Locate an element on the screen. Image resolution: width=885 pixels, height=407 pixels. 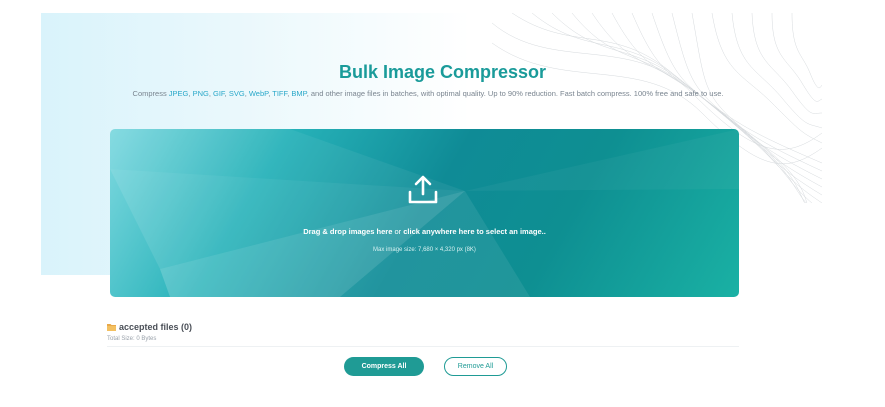
format-link-jpeg: JPEG is located at coordinates (179, 93).